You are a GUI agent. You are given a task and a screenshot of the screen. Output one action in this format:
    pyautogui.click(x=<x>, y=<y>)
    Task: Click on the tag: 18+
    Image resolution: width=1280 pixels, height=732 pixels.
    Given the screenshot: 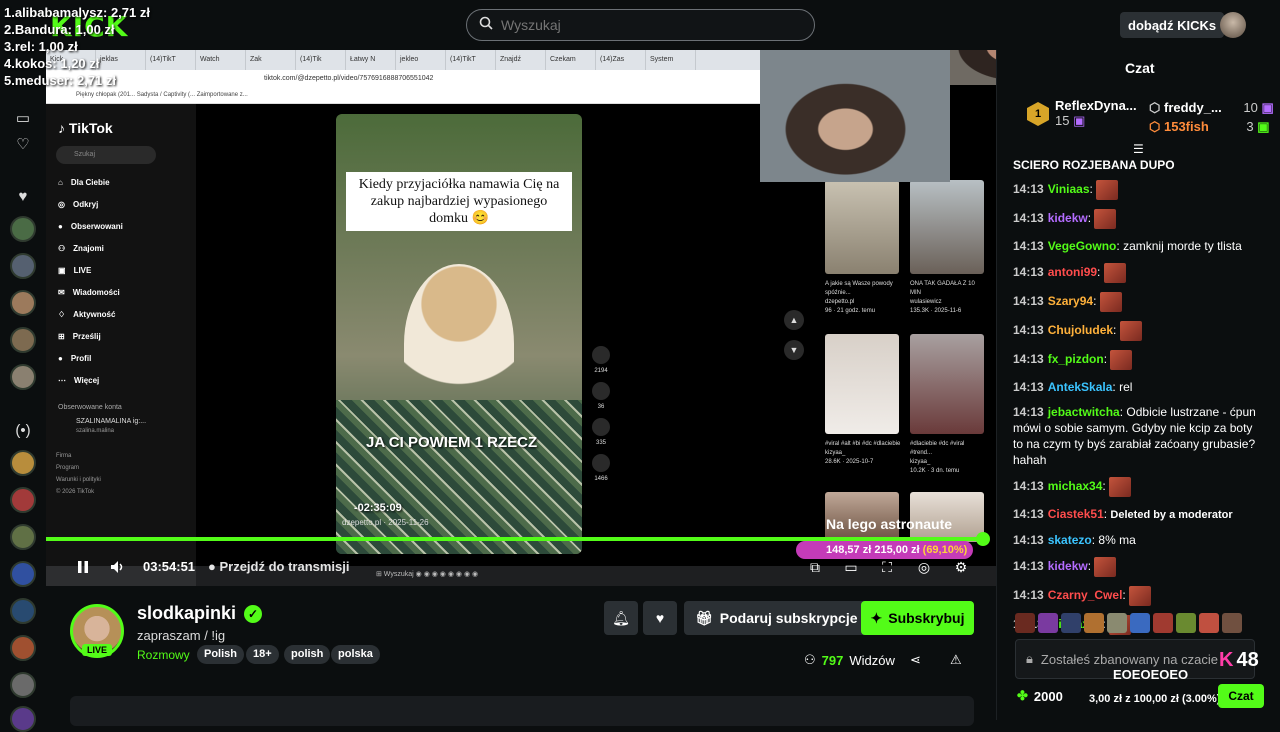 What is the action you would take?
    pyautogui.click(x=262, y=654)
    